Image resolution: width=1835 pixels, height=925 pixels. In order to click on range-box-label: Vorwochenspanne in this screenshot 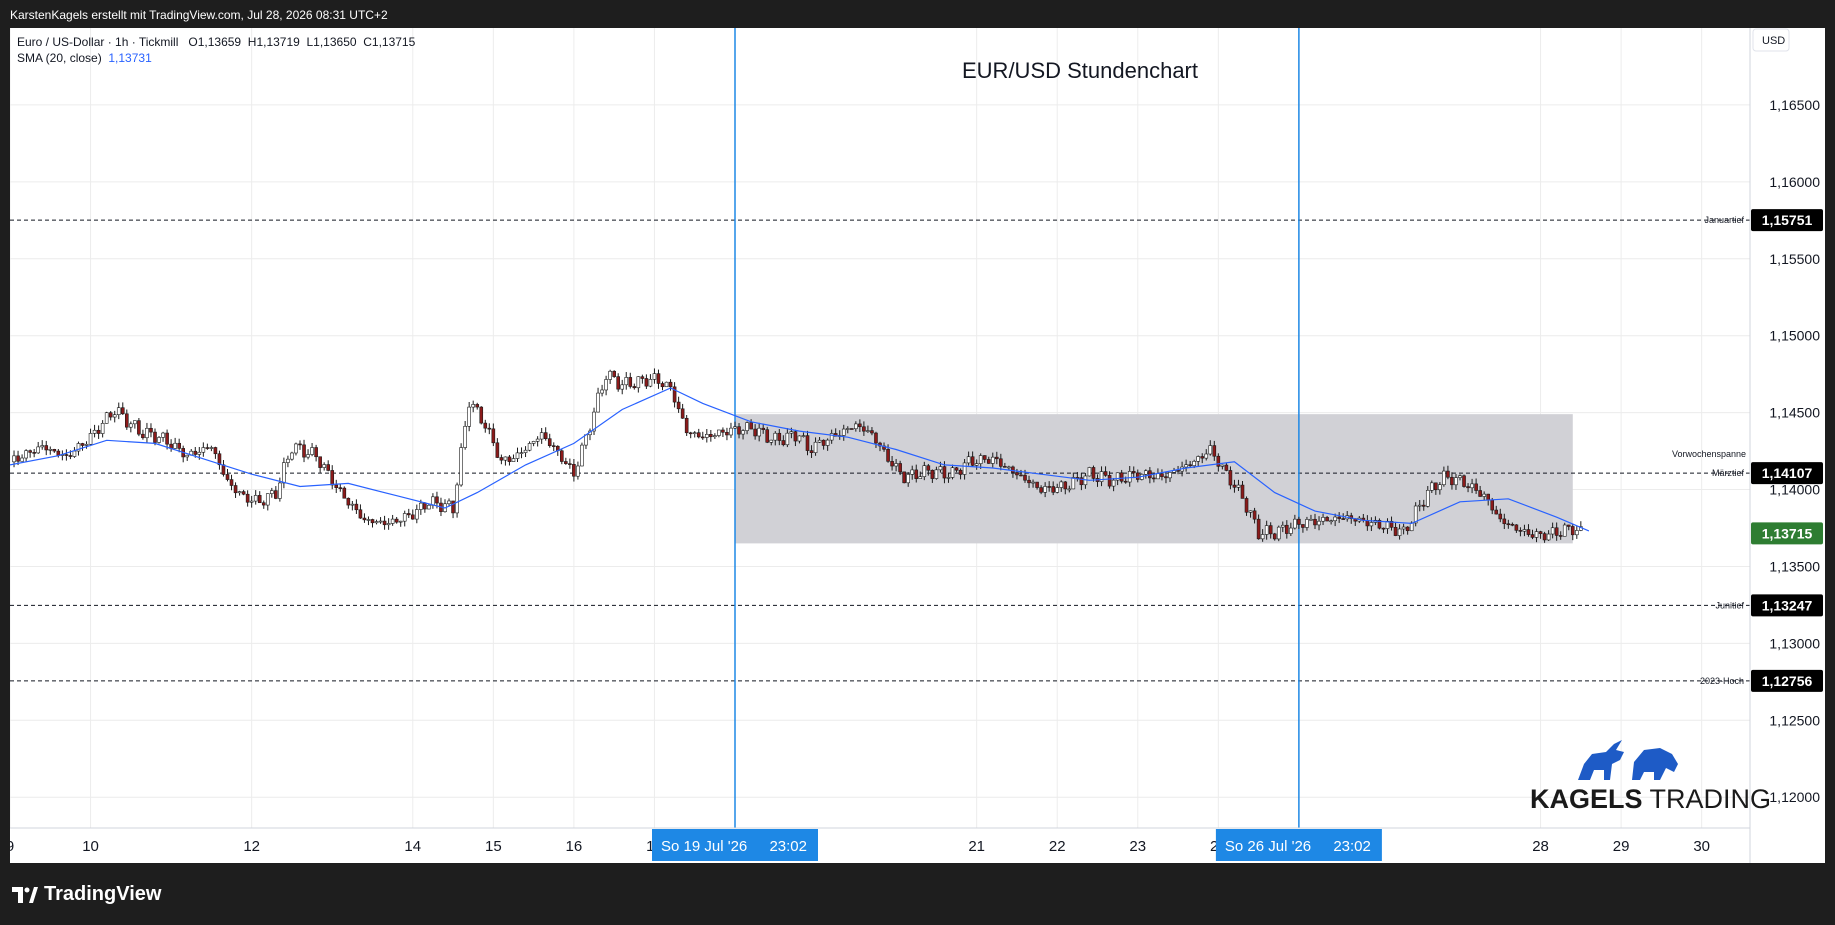, I will do `click(1709, 454)`.